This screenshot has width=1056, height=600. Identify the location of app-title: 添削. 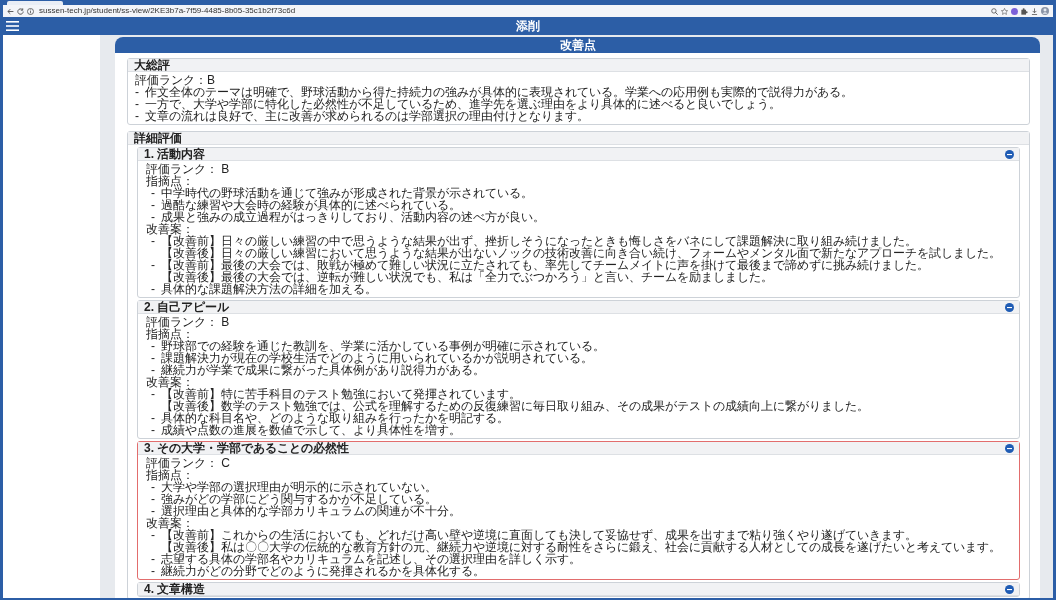
(528, 26).